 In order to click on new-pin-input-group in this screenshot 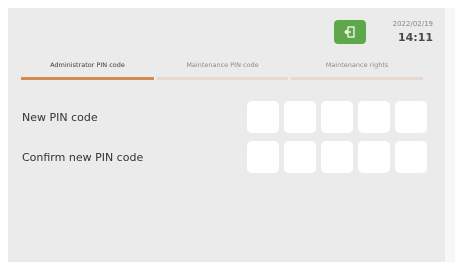, I will do `click(337, 117)`.